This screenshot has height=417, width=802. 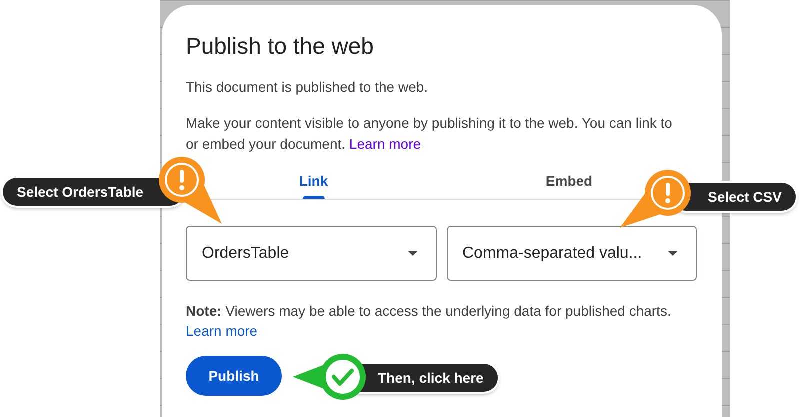 What do you see at coordinates (429, 321) in the screenshot?
I see `note: Note: Viewers may be able to access the underlying data for published charts. Learn more` at bounding box center [429, 321].